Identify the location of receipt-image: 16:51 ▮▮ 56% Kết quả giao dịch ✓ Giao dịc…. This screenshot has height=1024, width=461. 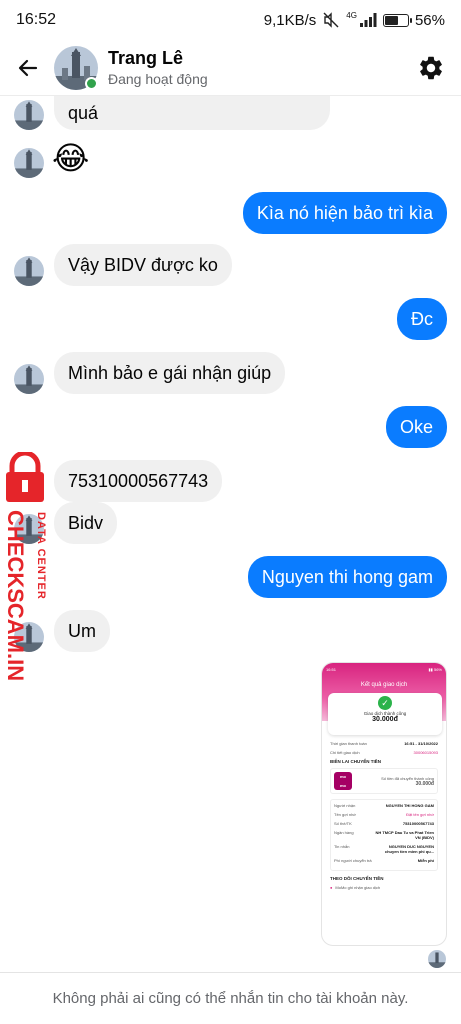
(384, 804).